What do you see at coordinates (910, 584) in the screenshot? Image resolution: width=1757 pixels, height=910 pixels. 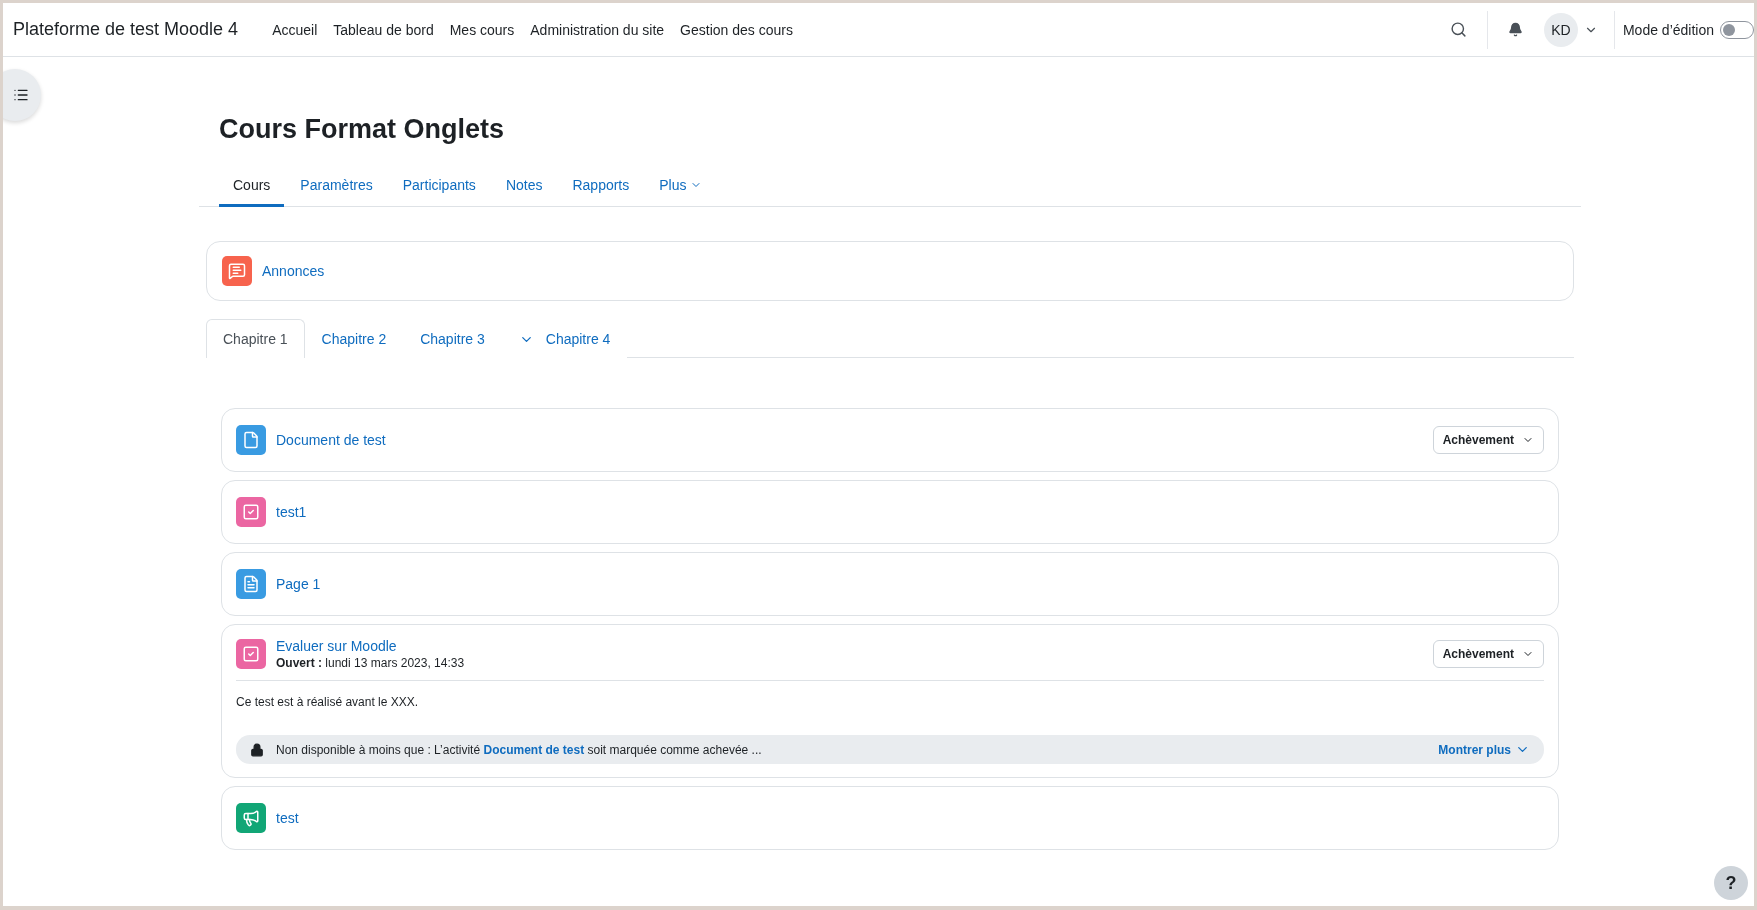 I see `activity-link: Page 1` at bounding box center [910, 584].